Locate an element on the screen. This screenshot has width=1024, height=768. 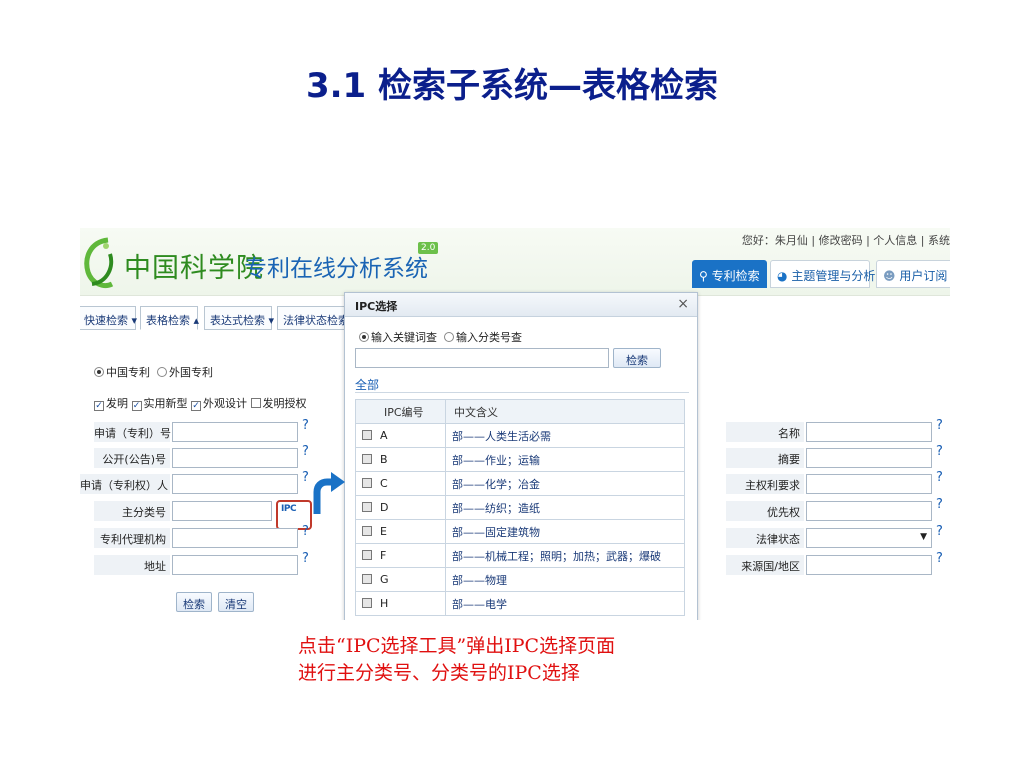
table-row: D 部——纺织；造纸 is located at coordinates (520, 507).